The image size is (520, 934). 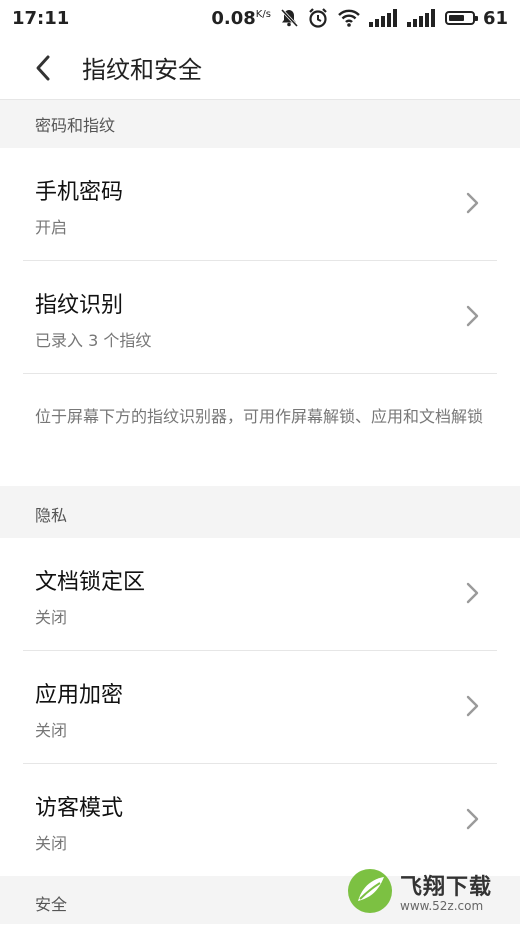 I want to click on watermark-url: www.52z.com, so click(x=442, y=906).